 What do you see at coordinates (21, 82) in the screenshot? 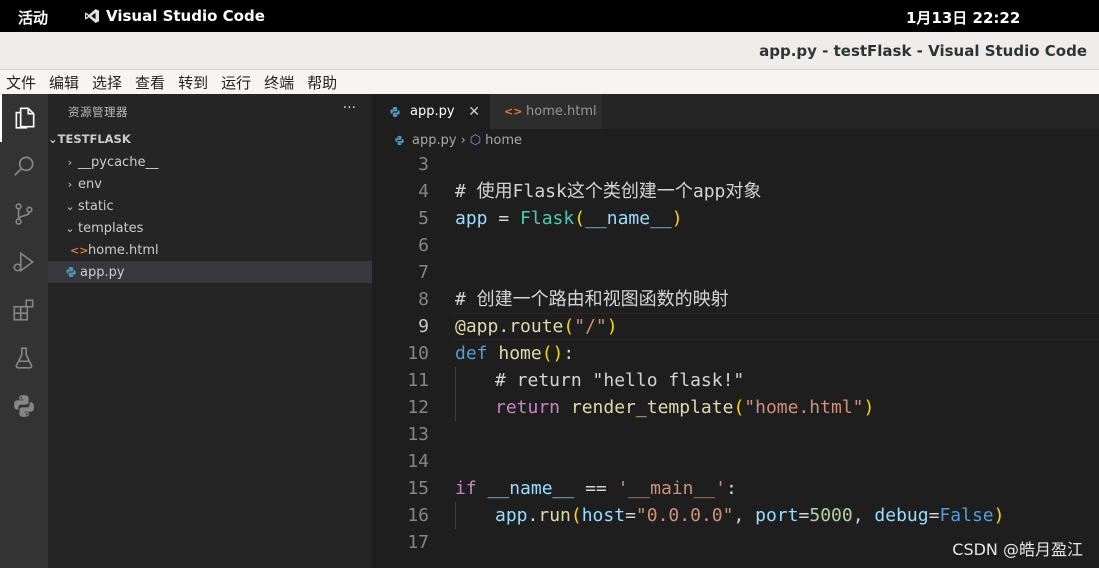
I see `menu-file: 文件` at bounding box center [21, 82].